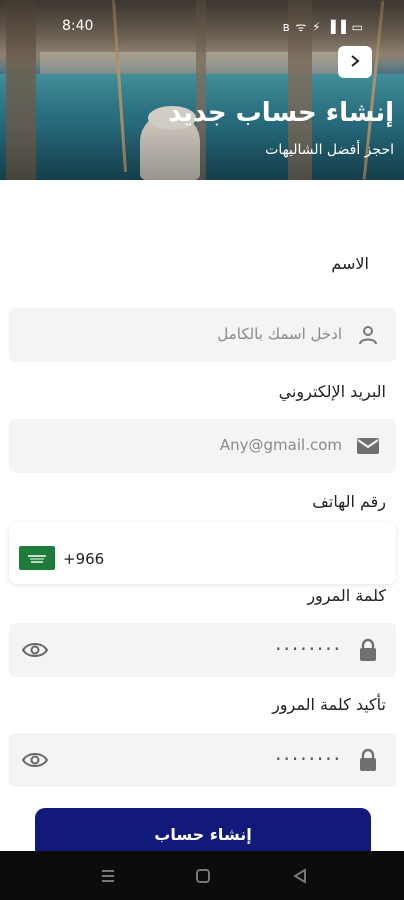 This screenshot has height=900, width=404. I want to click on page-title: إنشاء حساب جديد, so click(281, 113).